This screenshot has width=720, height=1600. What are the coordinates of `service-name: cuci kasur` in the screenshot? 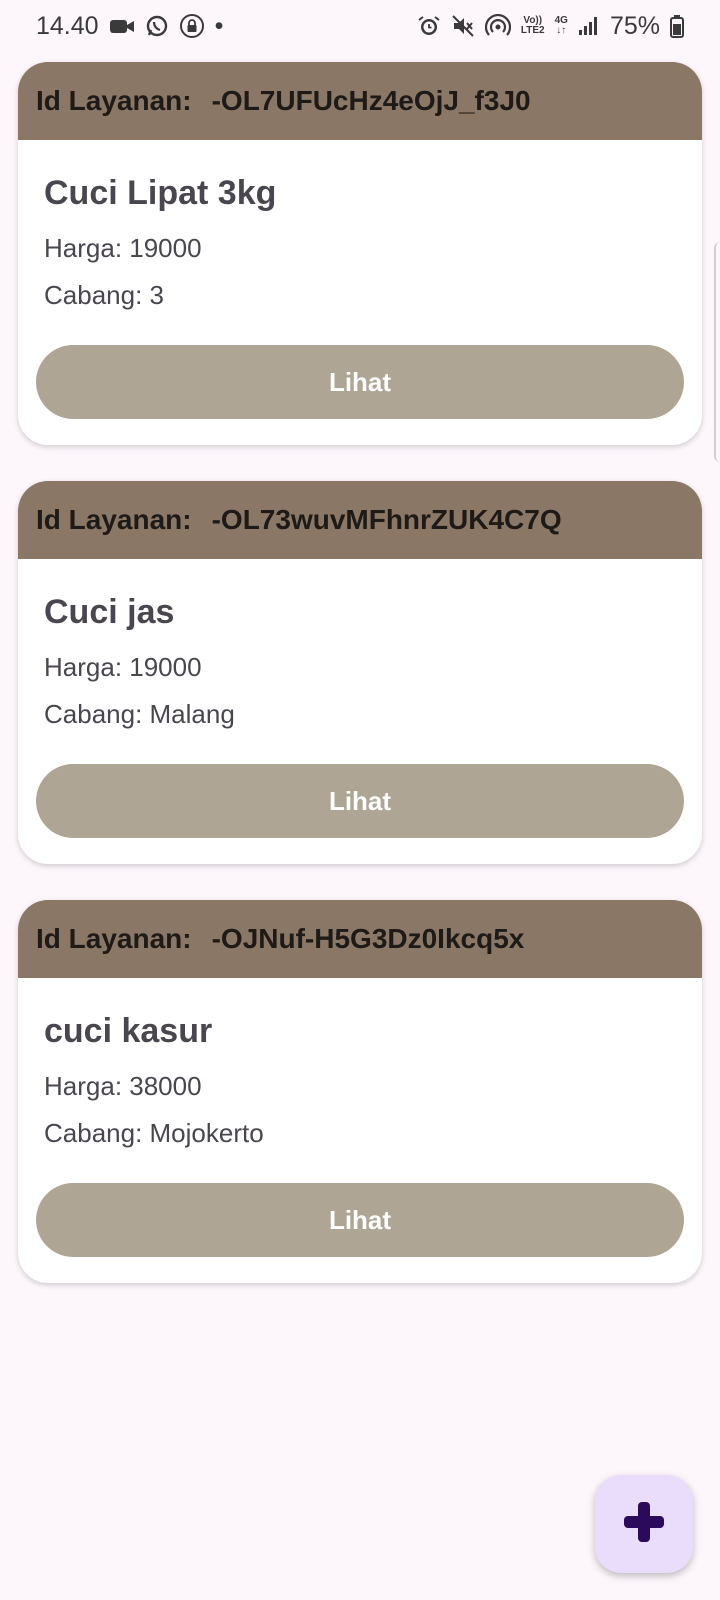 It's located at (128, 1031).